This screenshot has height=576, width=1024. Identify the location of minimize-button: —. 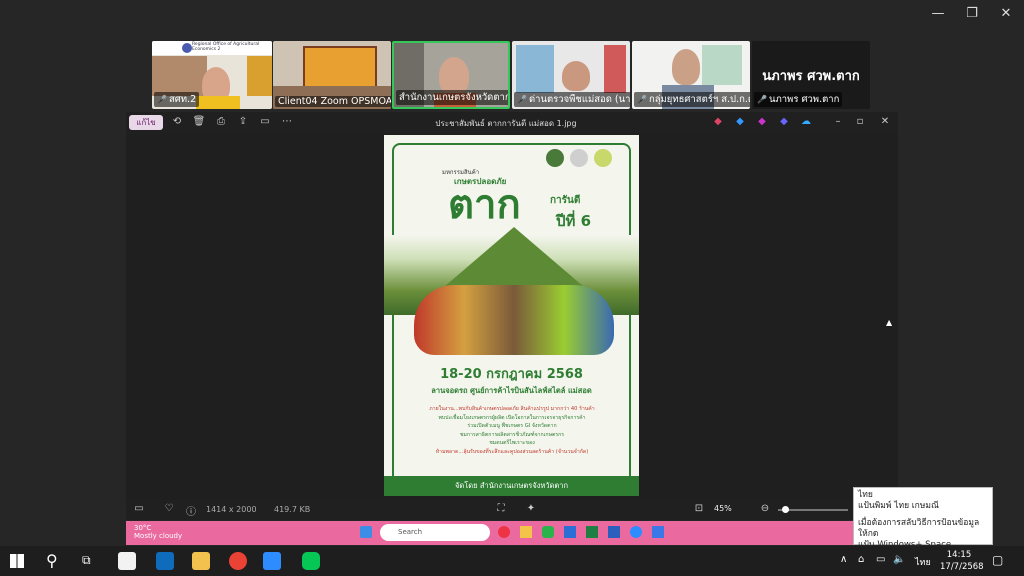
(938, 13).